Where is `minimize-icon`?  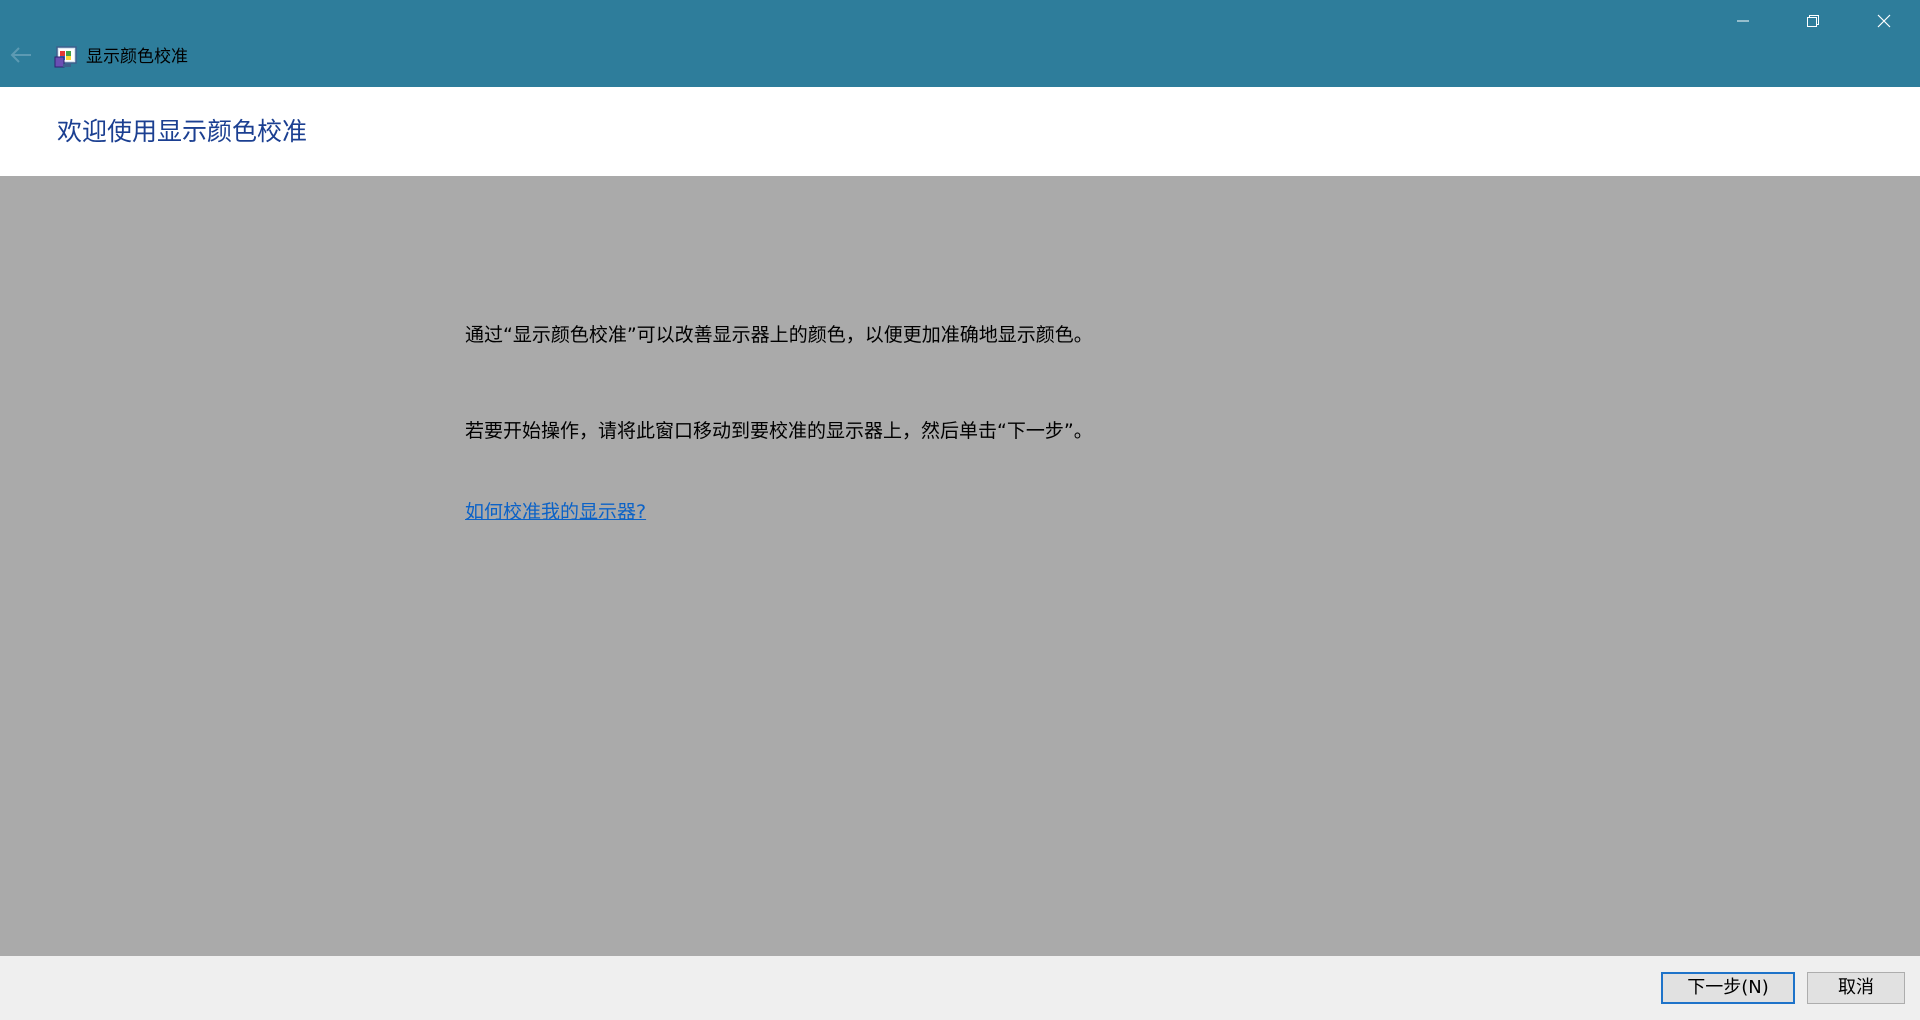
minimize-icon is located at coordinates (1743, 22).